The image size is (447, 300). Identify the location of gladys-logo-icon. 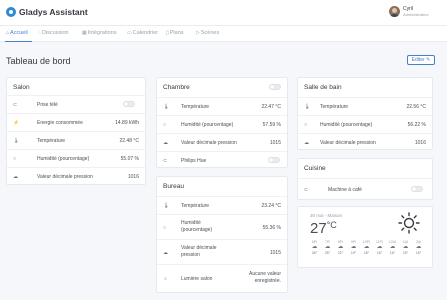
(11, 12).